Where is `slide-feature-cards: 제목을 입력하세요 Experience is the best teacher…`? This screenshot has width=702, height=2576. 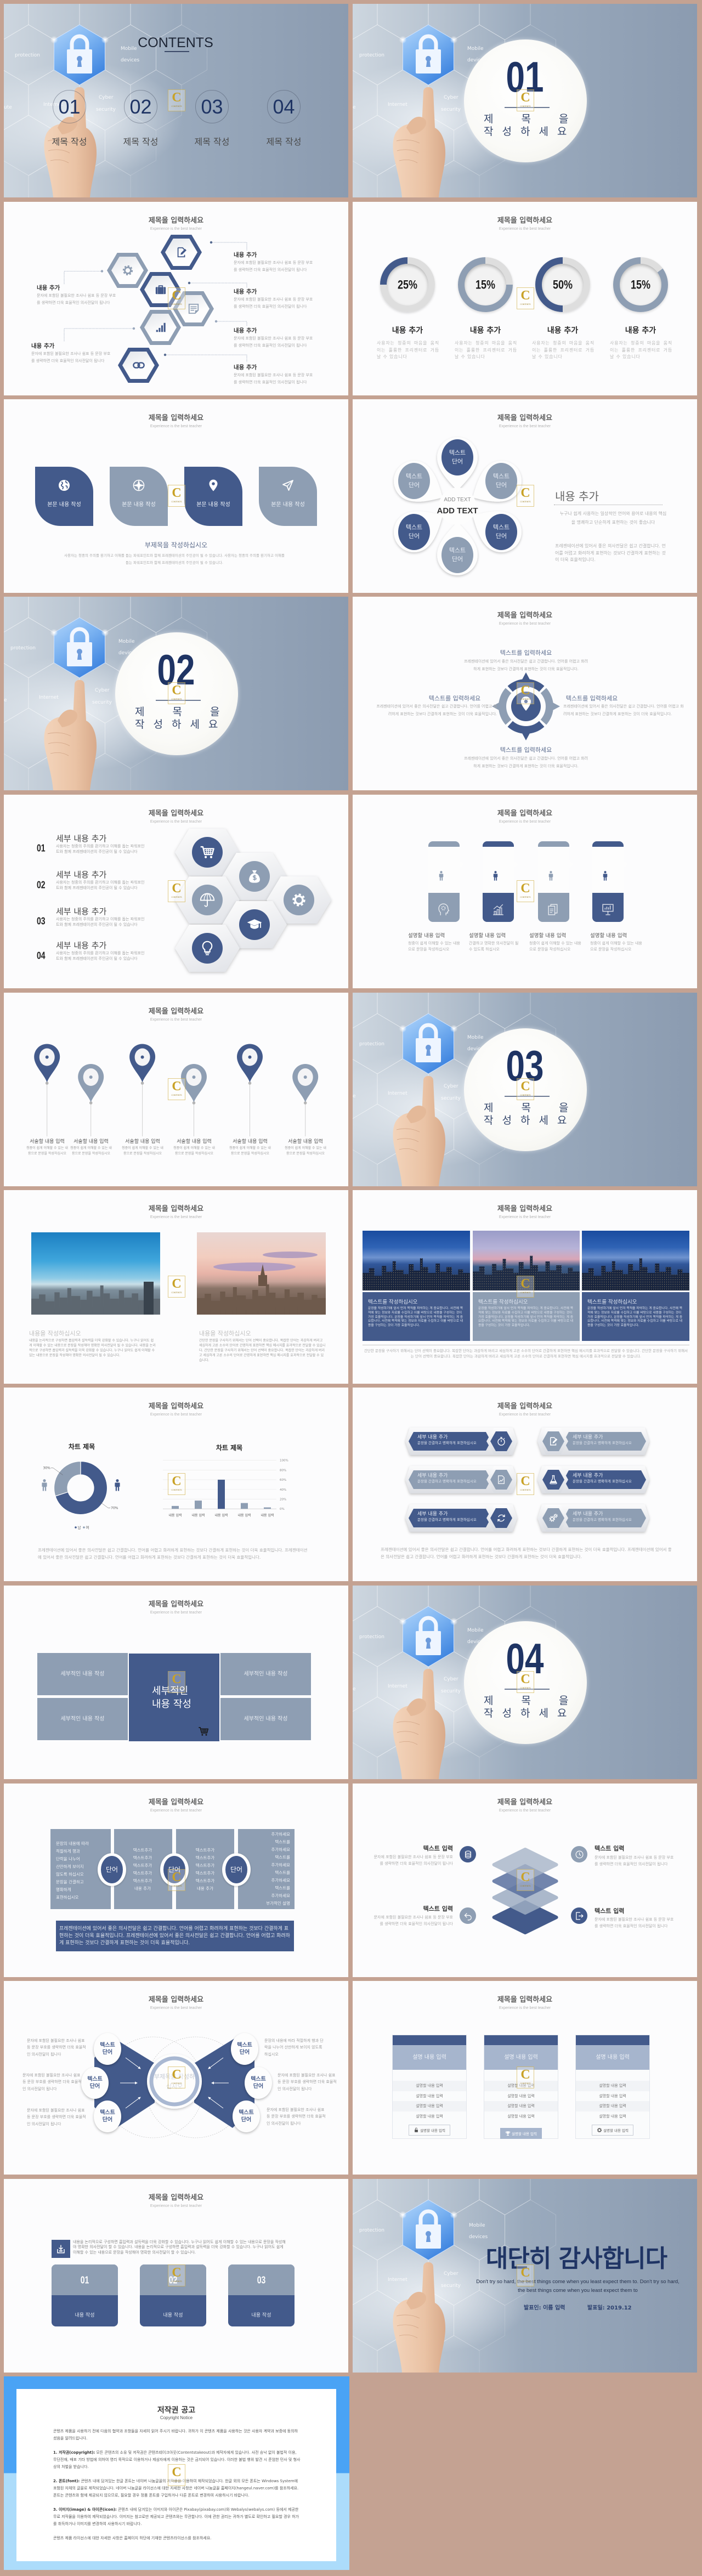
slide-feature-cards: 제목을 입력하세요 Experience is the best teacher… is located at coordinates (176, 496).